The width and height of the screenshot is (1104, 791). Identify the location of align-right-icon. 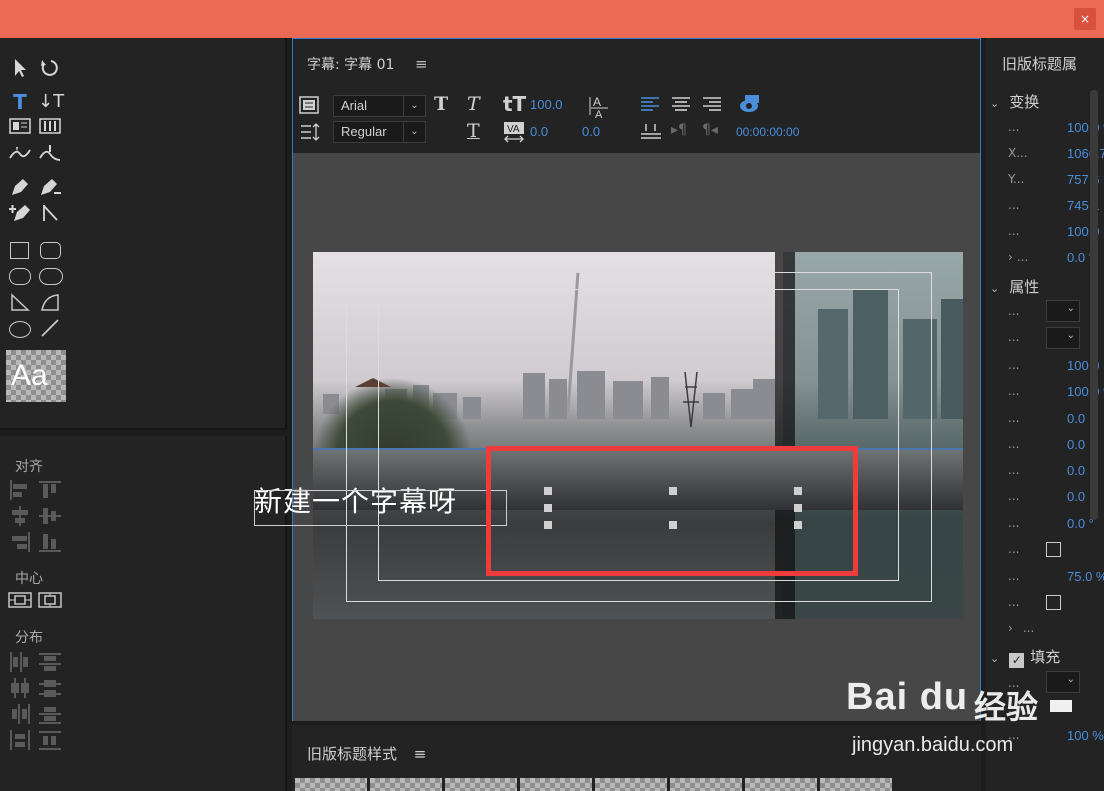
(20, 542).